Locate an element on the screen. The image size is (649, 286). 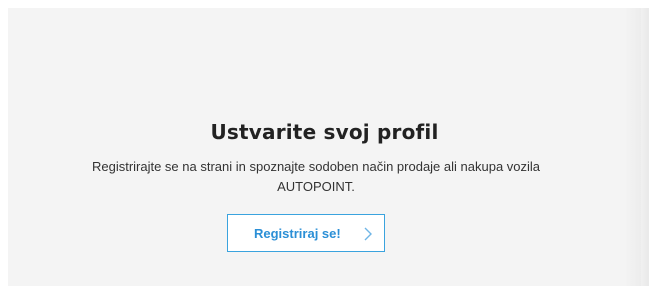
chevron-right-icon is located at coordinates (368, 234).